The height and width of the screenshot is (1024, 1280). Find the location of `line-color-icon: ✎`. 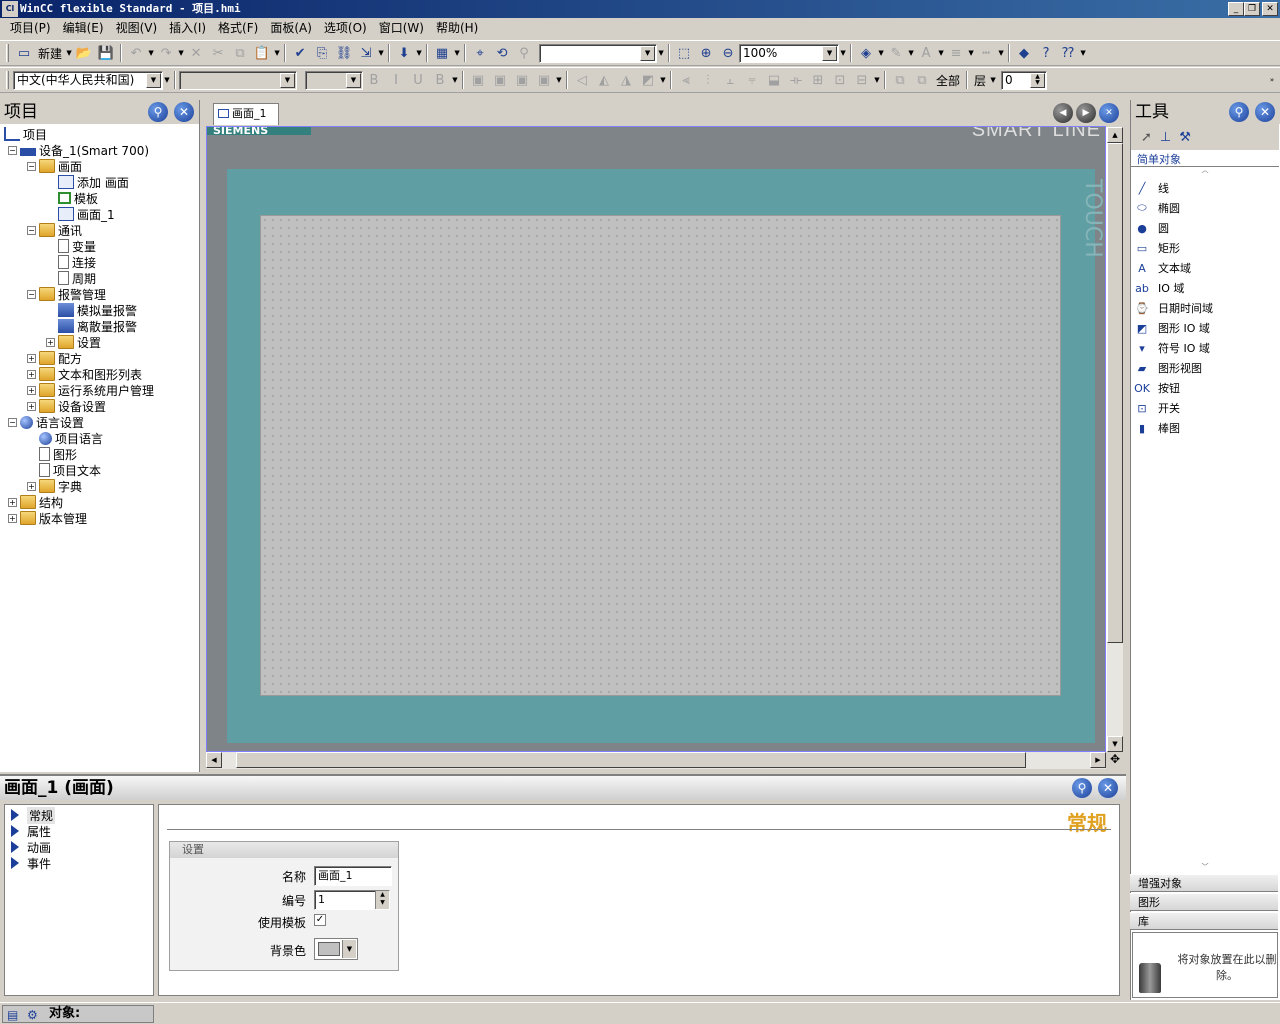

line-color-icon: ✎ is located at coordinates (896, 53).